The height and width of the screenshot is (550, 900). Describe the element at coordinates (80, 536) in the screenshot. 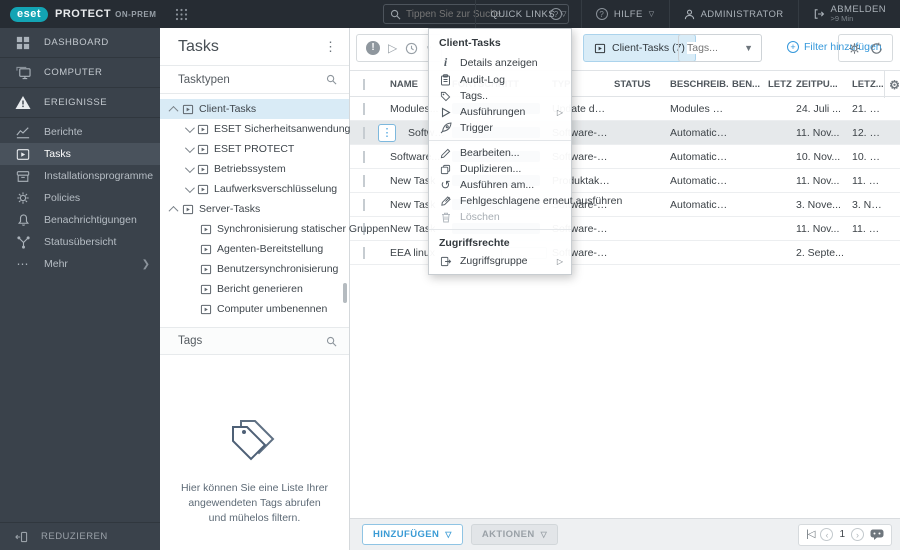

I see `collapse-sidebar-button: REDUZIEREN` at that location.